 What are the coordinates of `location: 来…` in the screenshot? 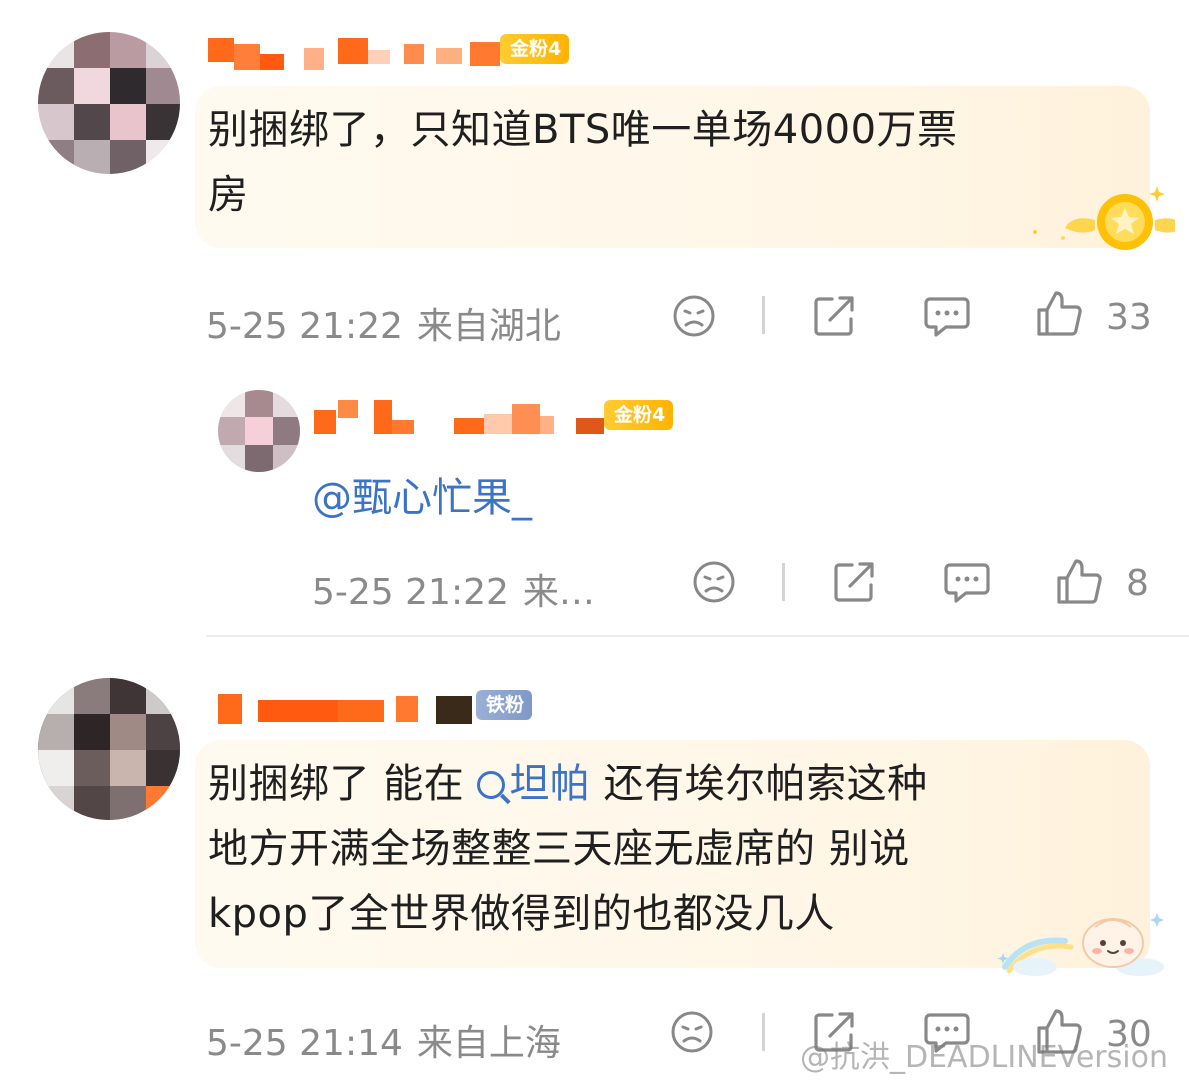 It's located at (558, 592).